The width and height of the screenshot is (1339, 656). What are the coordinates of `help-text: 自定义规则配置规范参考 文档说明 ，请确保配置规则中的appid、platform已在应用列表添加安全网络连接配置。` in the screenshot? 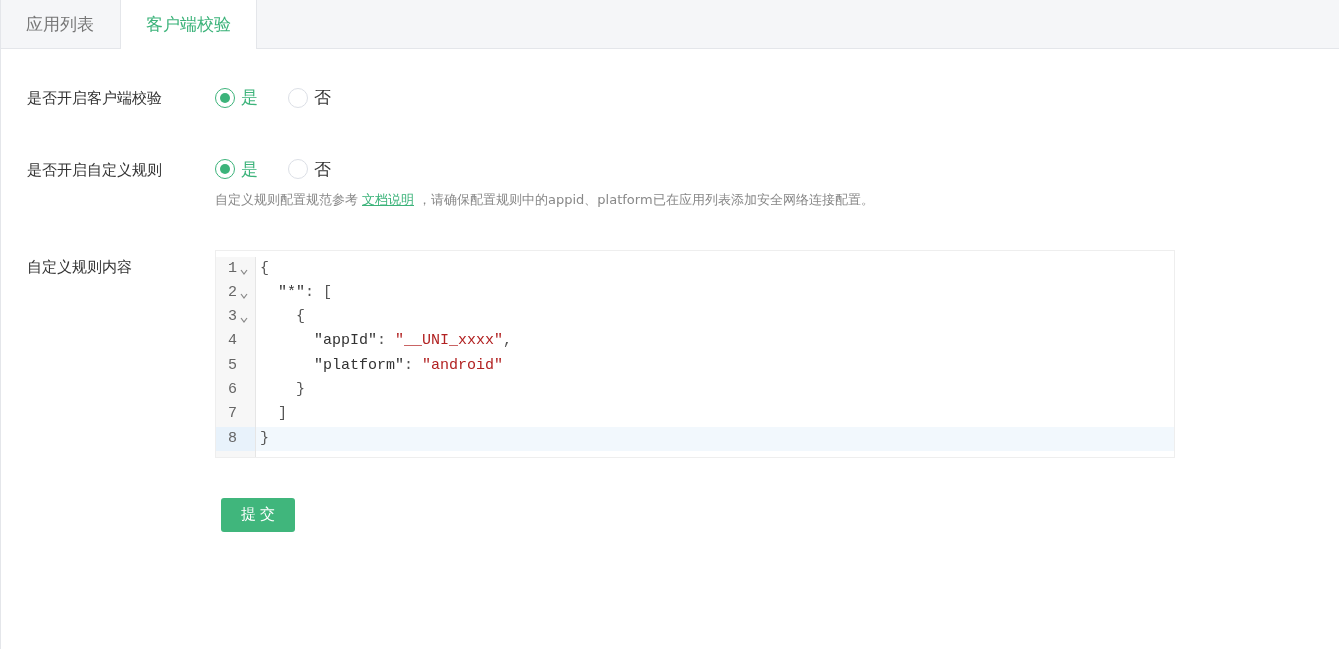 It's located at (544, 200).